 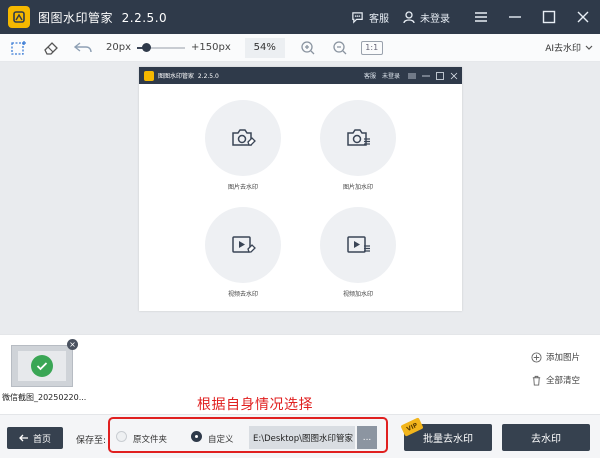 What do you see at coordinates (91, 441) in the screenshot?
I see `save-to-label: 保存至:` at bounding box center [91, 441].